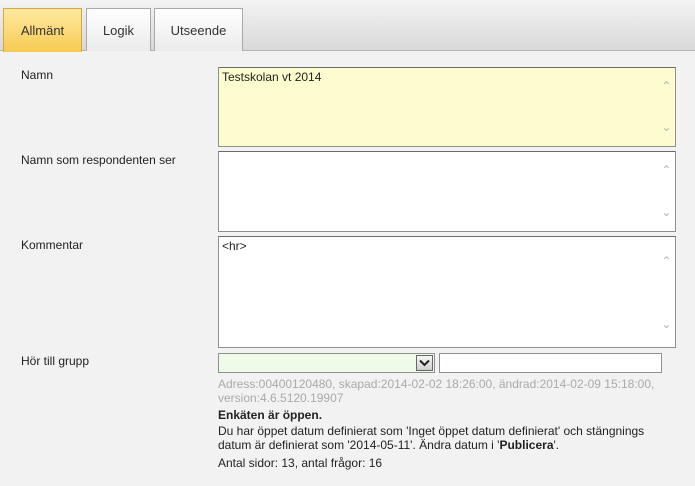 This screenshot has width=695, height=486. Describe the element at coordinates (55, 361) in the screenshot. I see `group-label: Hör till grupp` at that location.